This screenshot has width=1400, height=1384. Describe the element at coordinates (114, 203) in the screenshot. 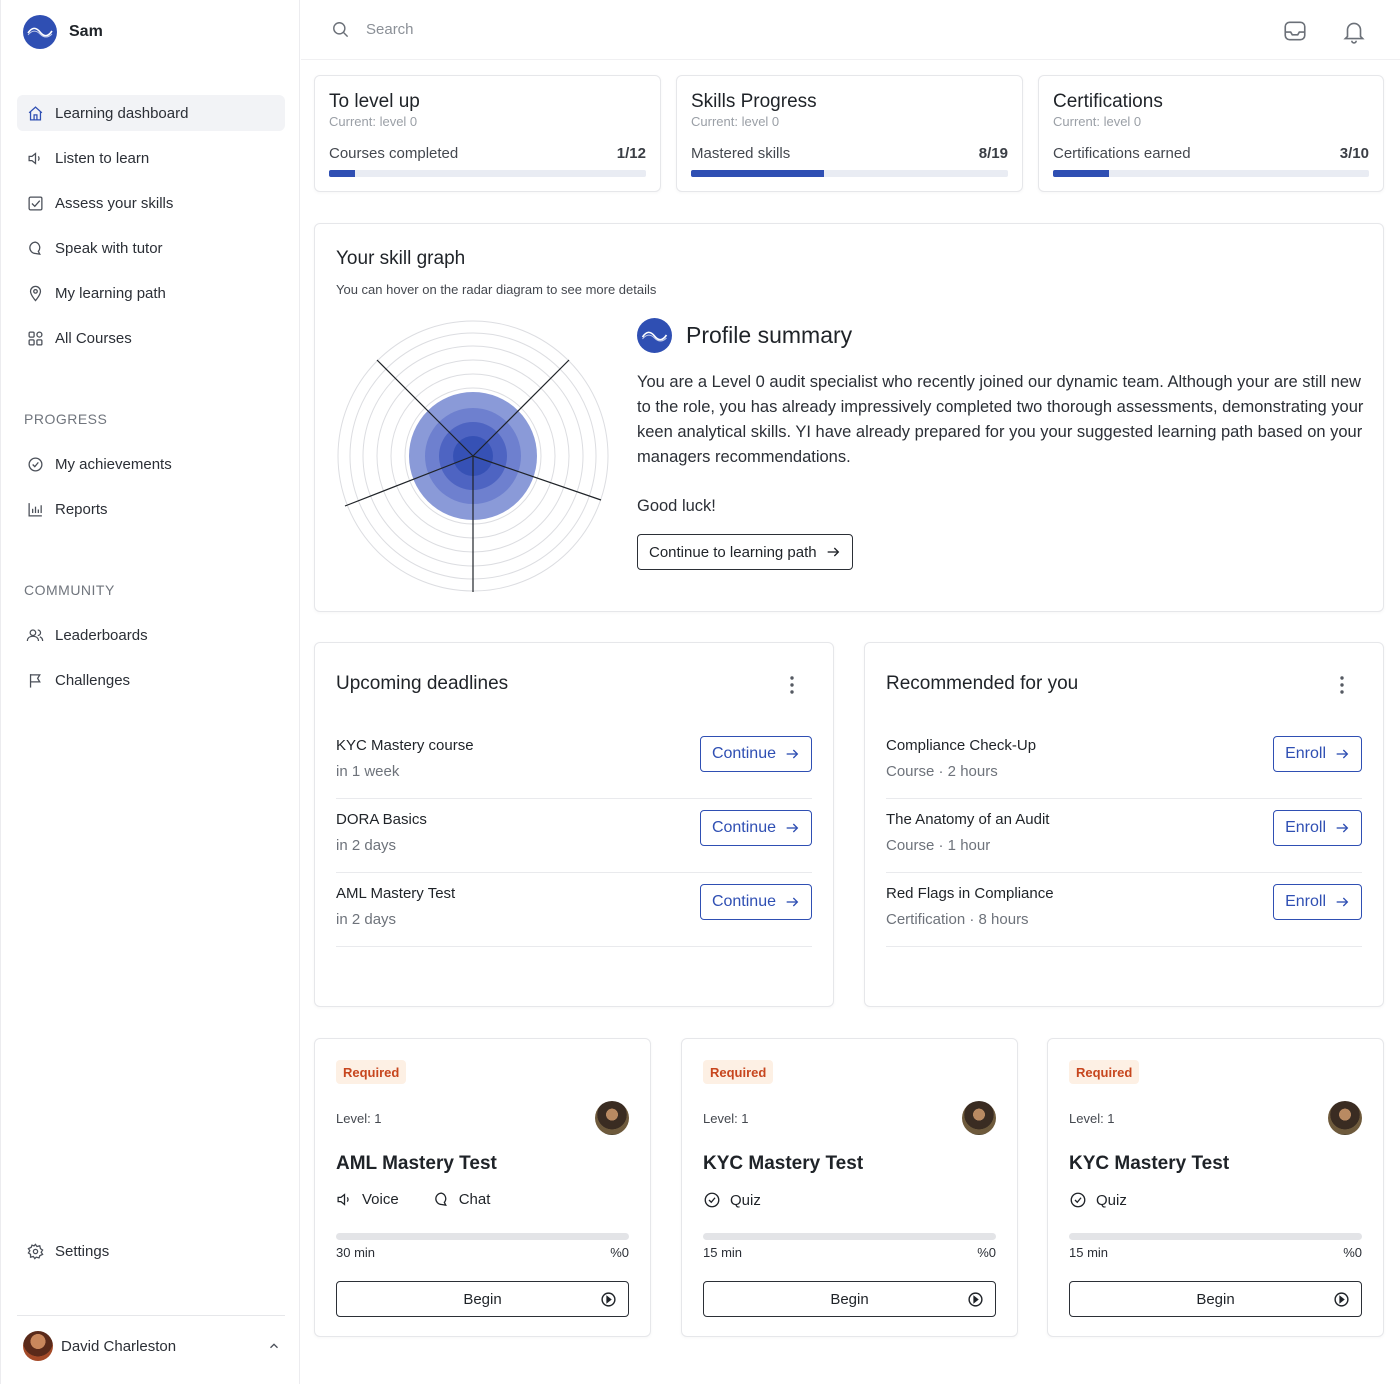

I see `sidebar-item-label: Assess your skills` at that location.